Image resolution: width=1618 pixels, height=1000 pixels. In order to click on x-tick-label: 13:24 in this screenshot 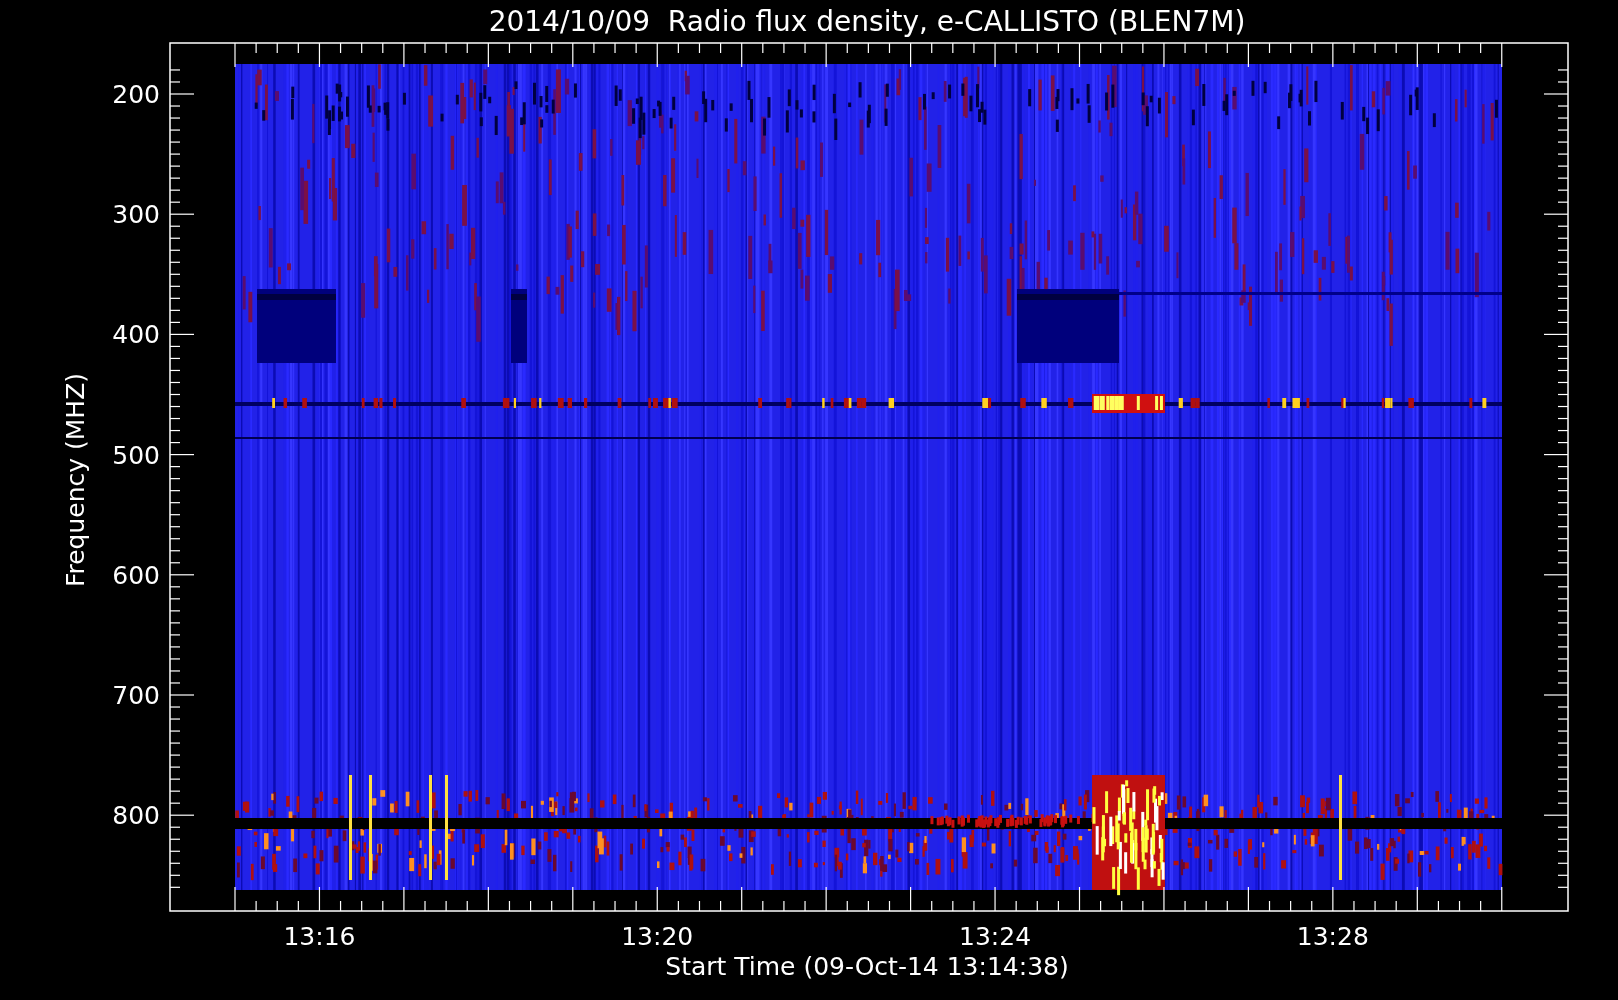, I will do `click(995, 936)`.